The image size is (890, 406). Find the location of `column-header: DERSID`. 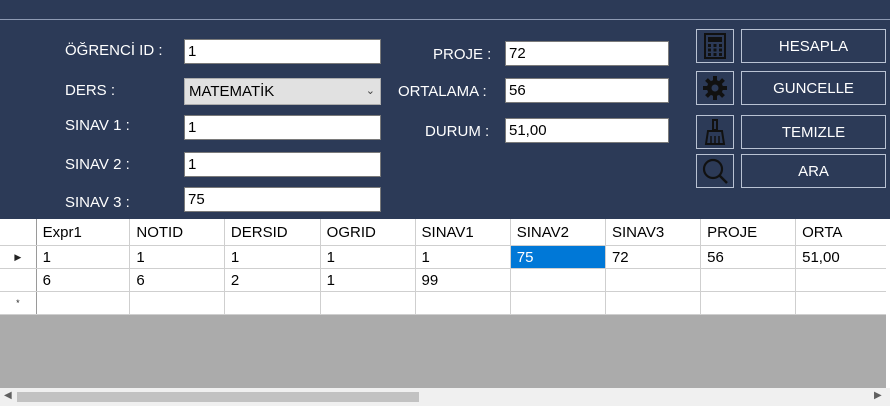

column-header: DERSID is located at coordinates (272, 232).